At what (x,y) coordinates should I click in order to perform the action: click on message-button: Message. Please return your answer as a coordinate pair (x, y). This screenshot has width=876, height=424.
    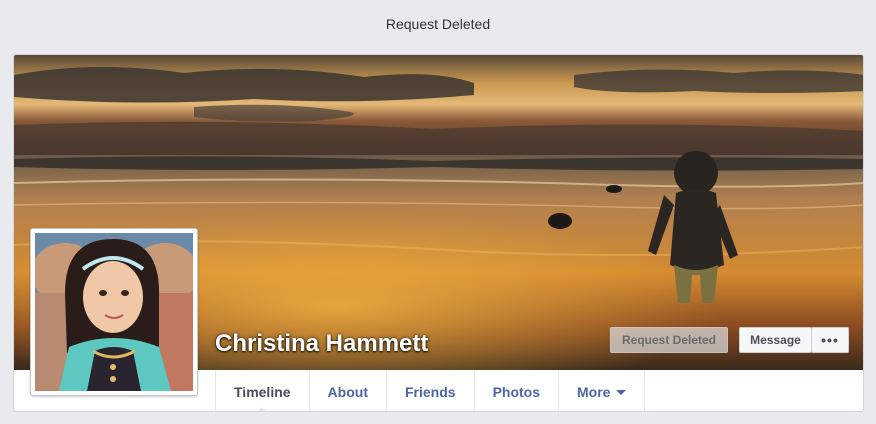
    Looking at the image, I should click on (775, 340).